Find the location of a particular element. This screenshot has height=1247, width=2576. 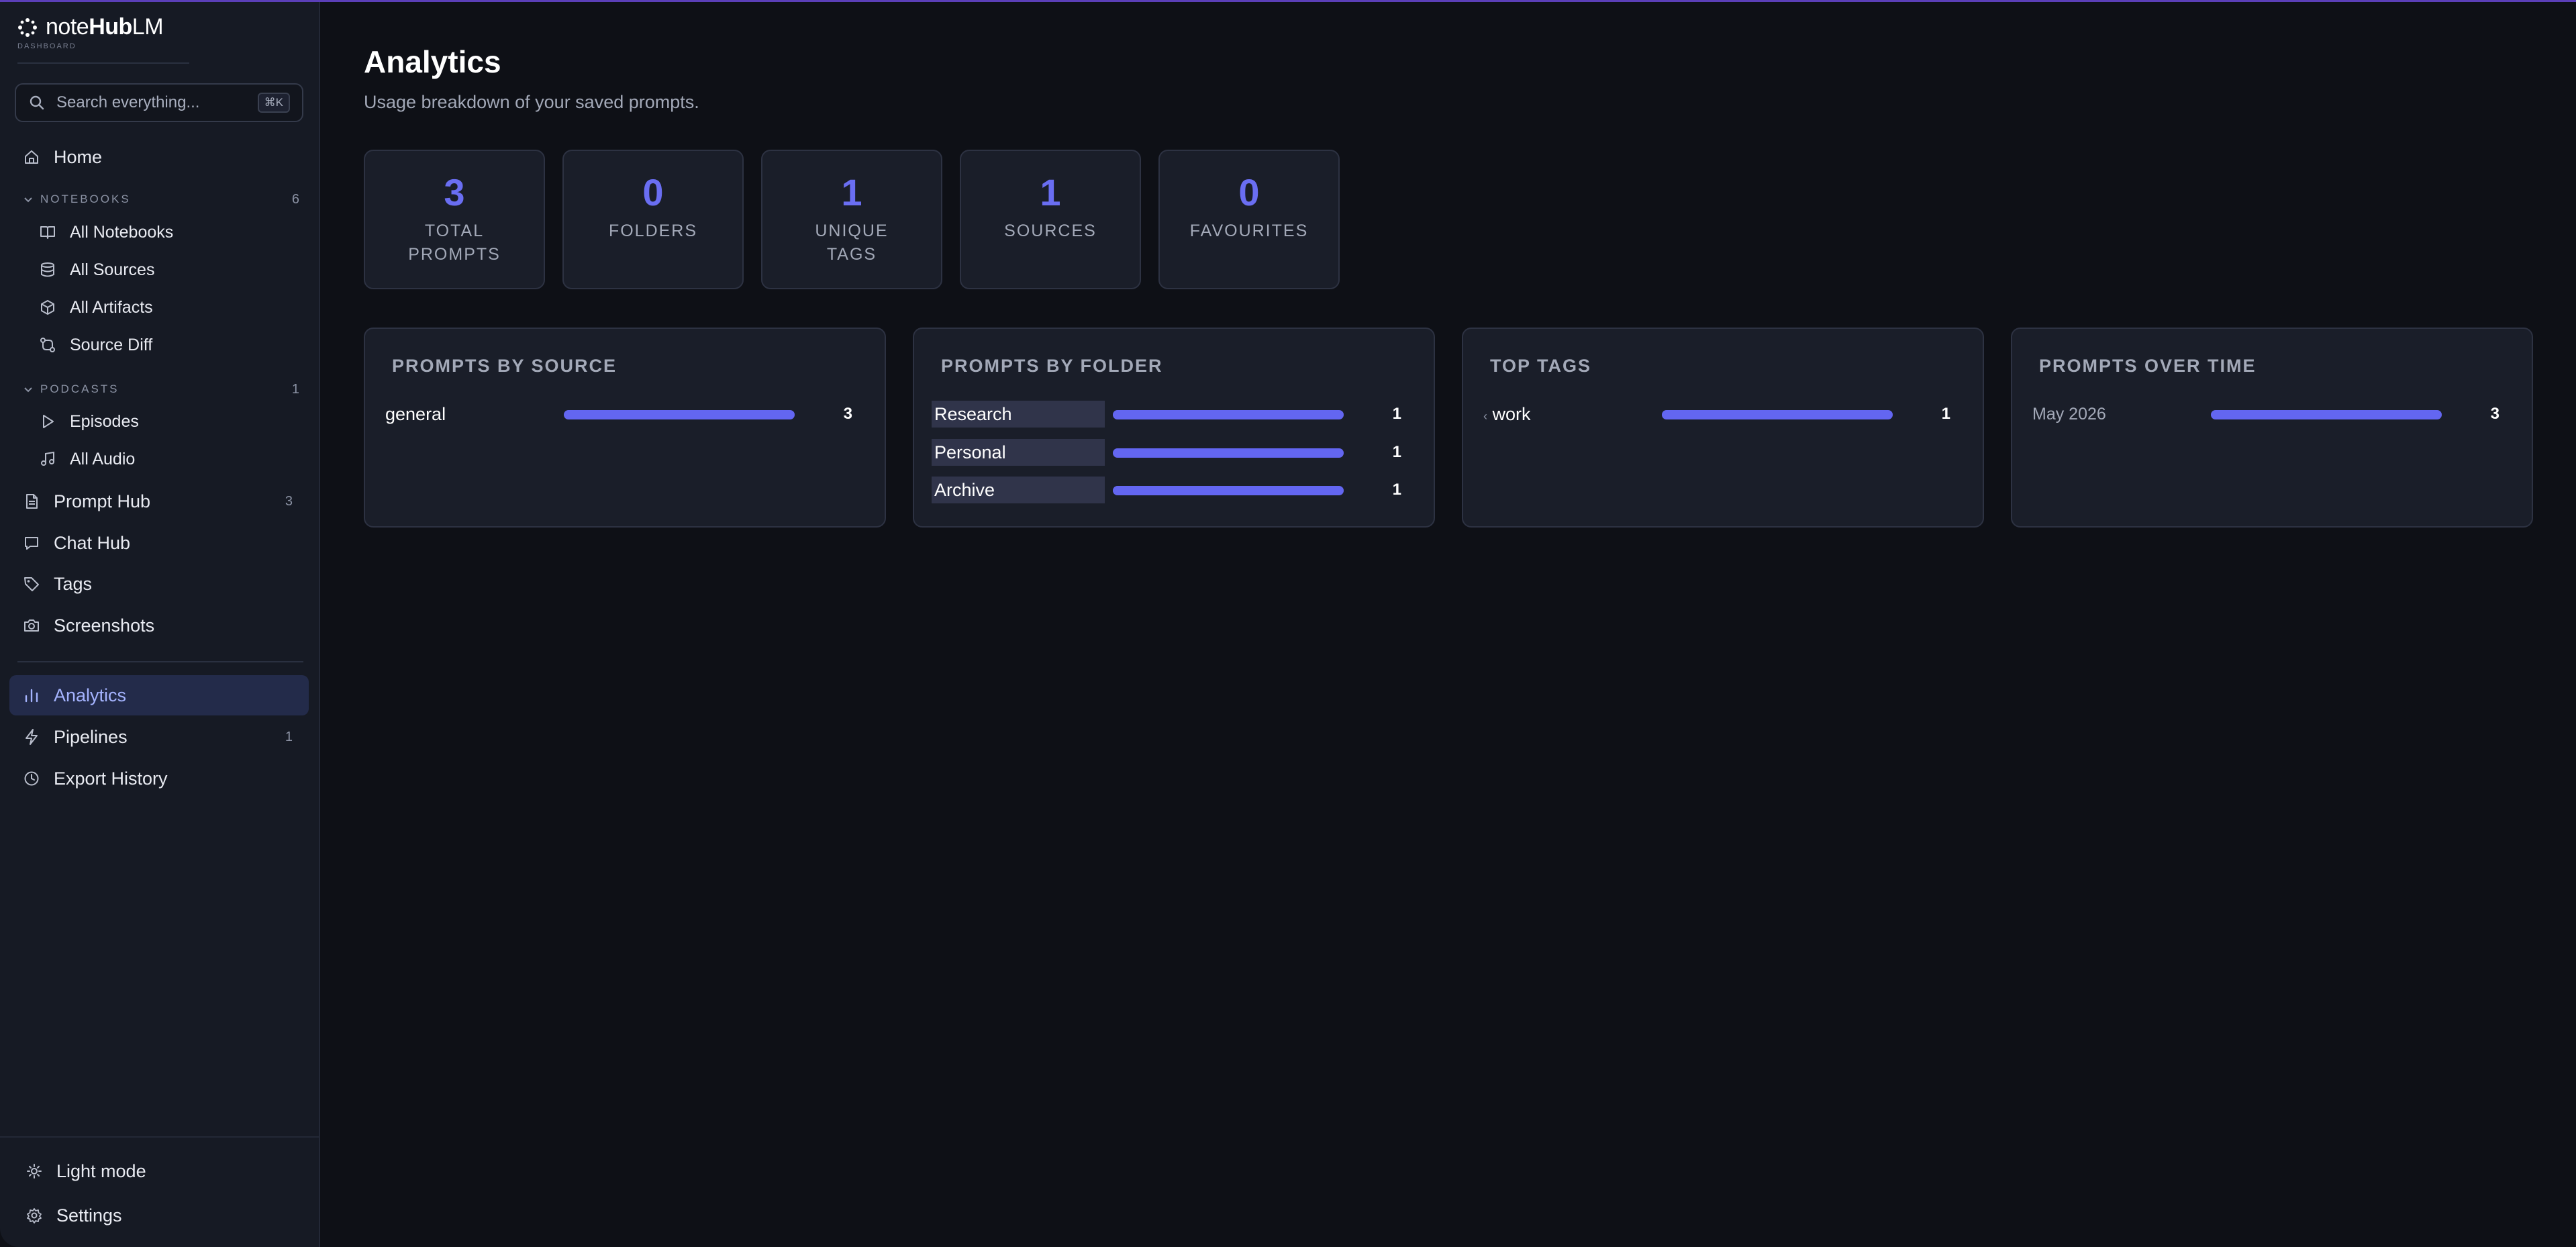

home-icon is located at coordinates (31, 157).